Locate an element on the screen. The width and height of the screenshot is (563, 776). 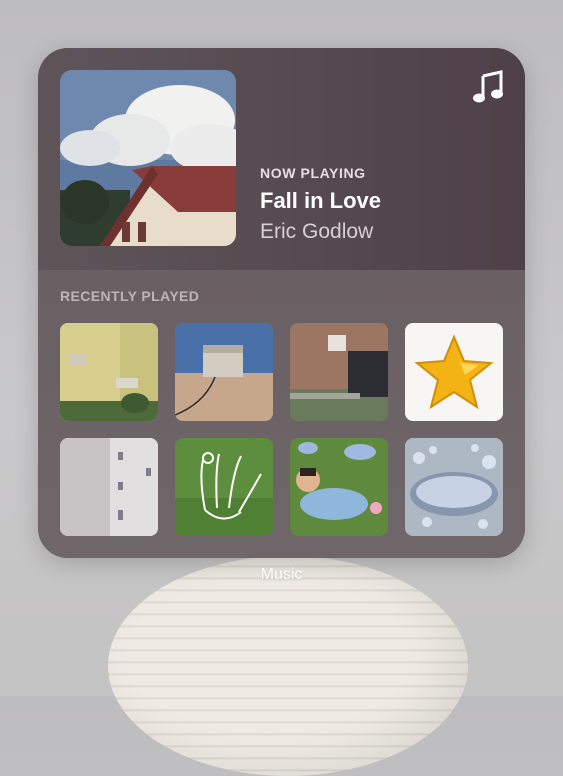
recent-item-brick-wall-car-photo is located at coordinates (339, 372).